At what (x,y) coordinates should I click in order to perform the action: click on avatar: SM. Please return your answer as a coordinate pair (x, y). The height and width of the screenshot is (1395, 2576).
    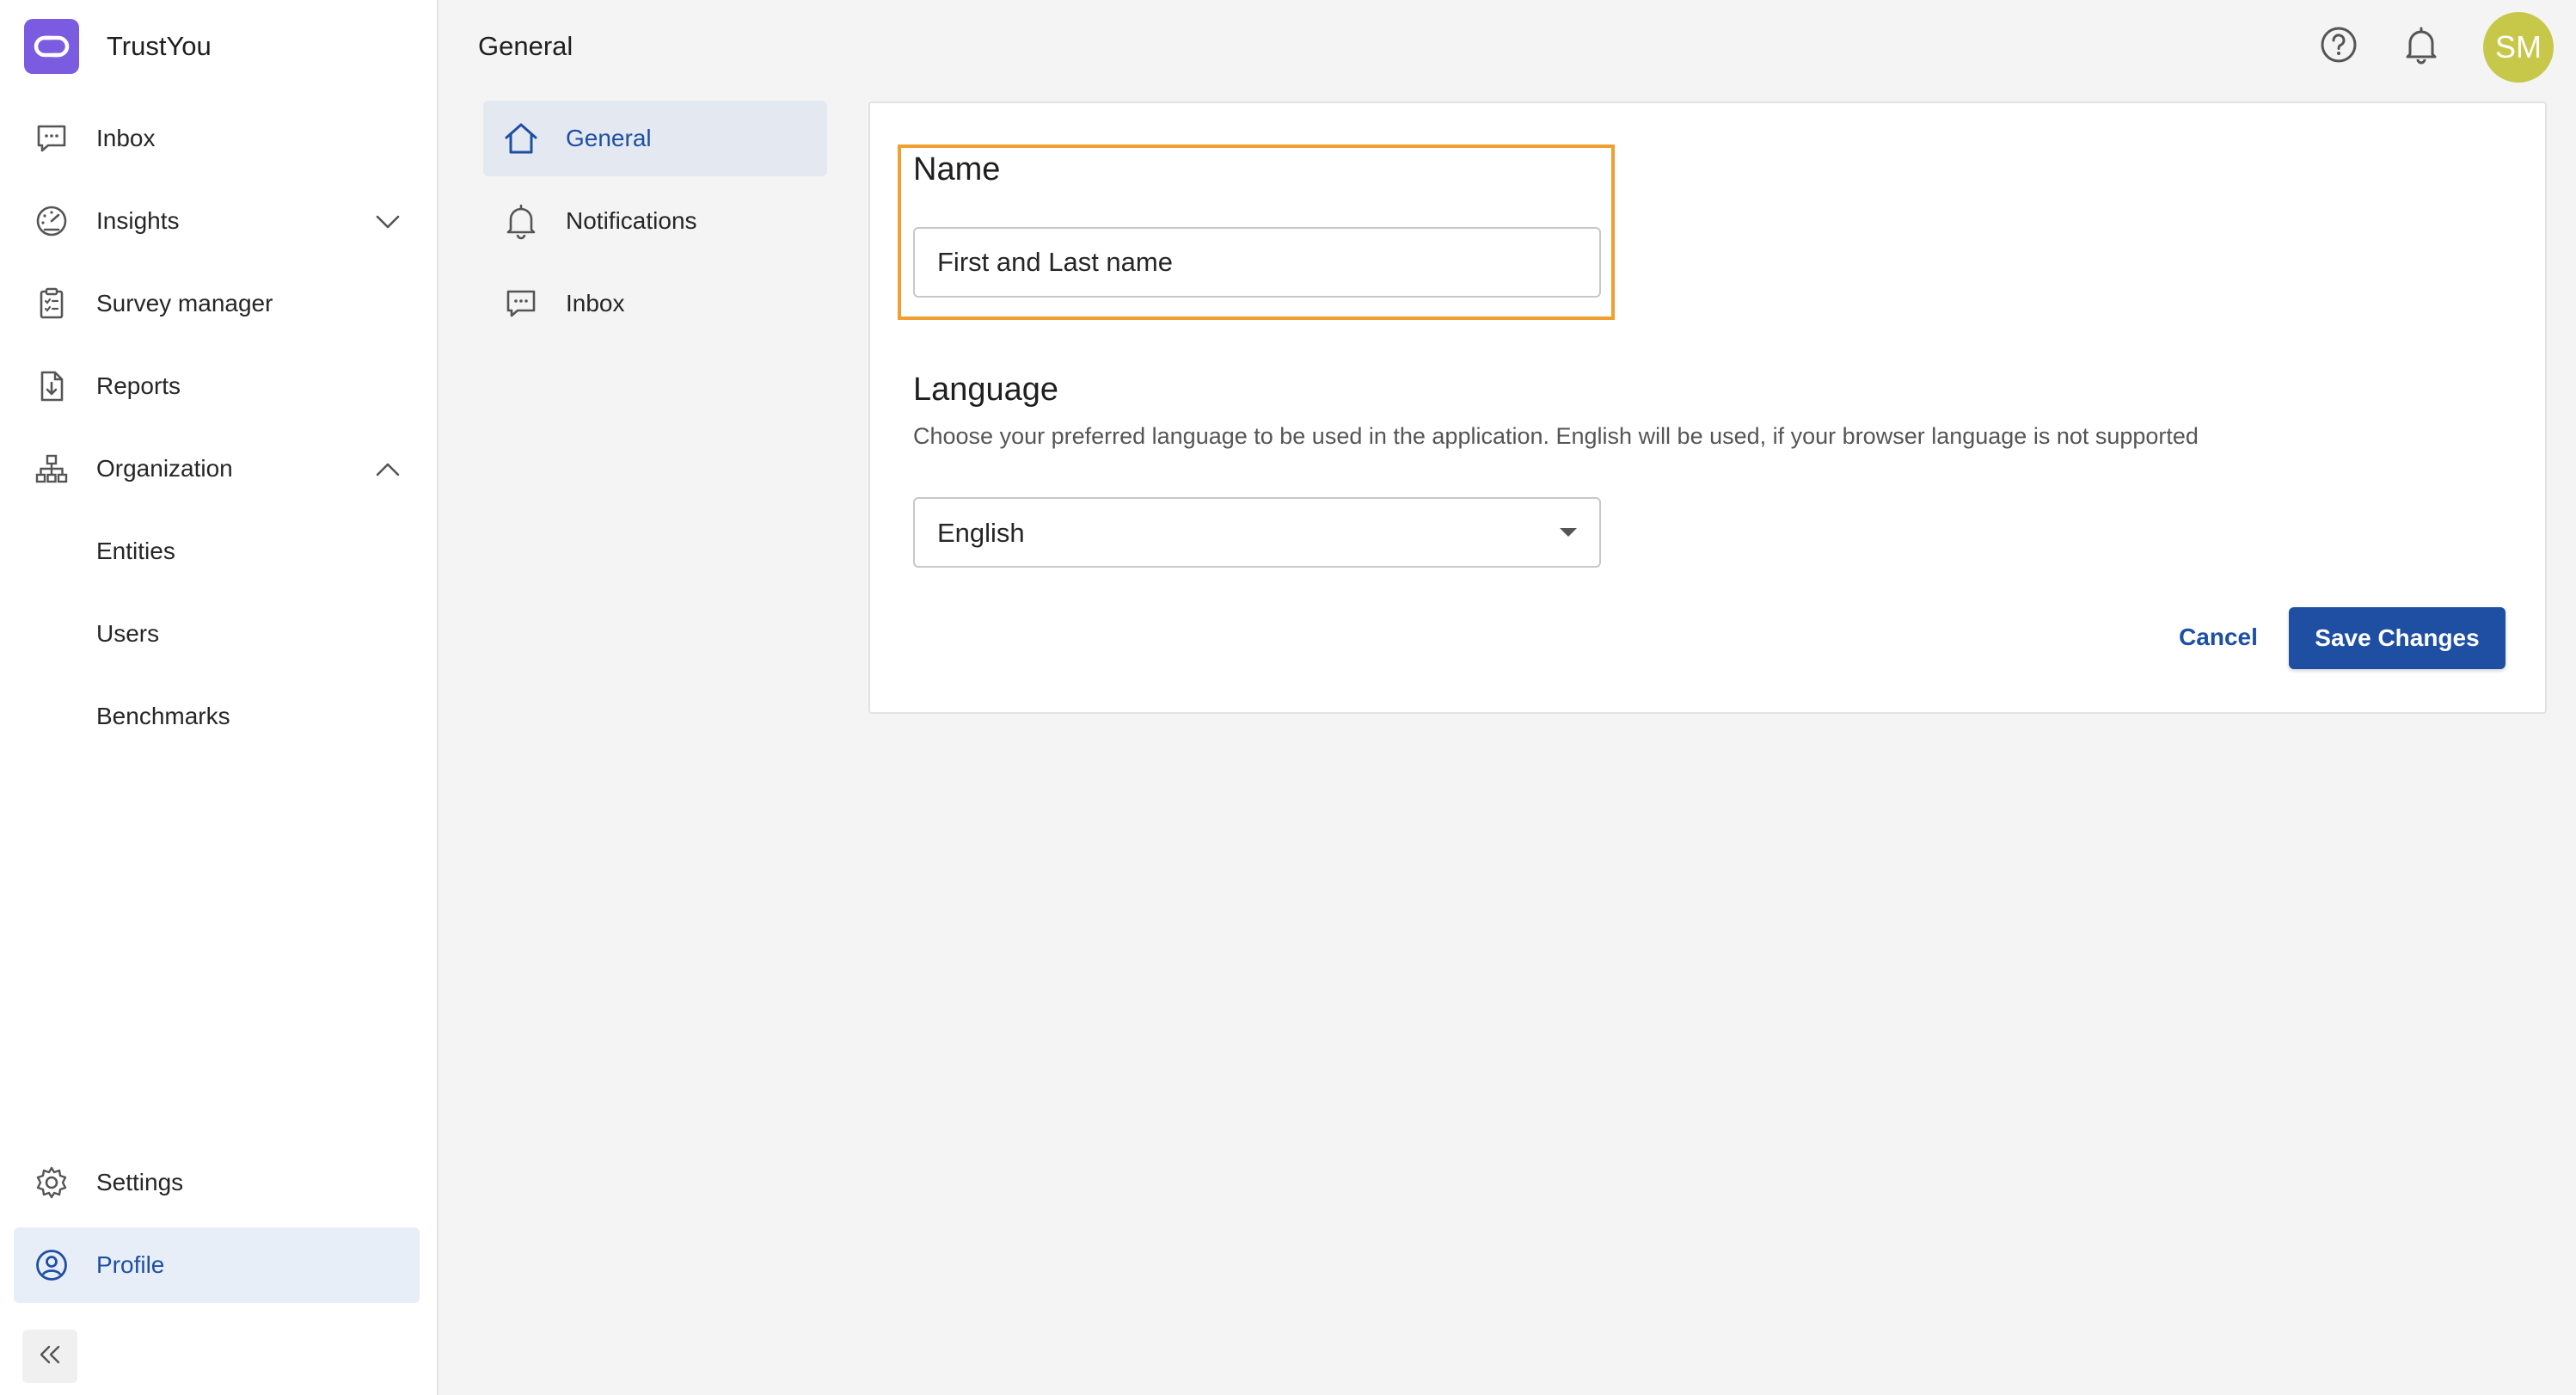
    Looking at the image, I should click on (2518, 47).